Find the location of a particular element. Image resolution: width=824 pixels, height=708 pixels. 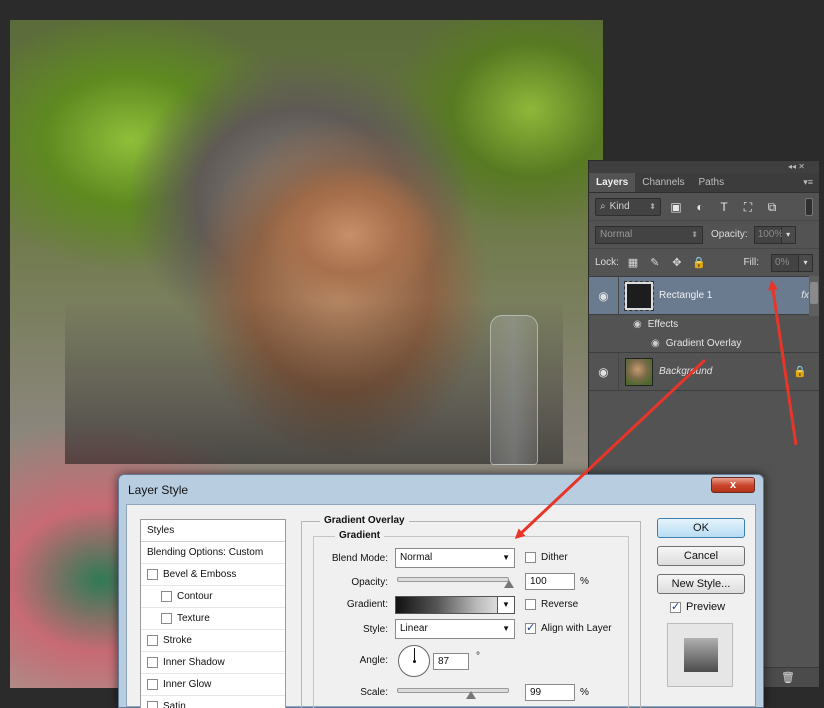

opacity-slider is located at coordinates (453, 579).